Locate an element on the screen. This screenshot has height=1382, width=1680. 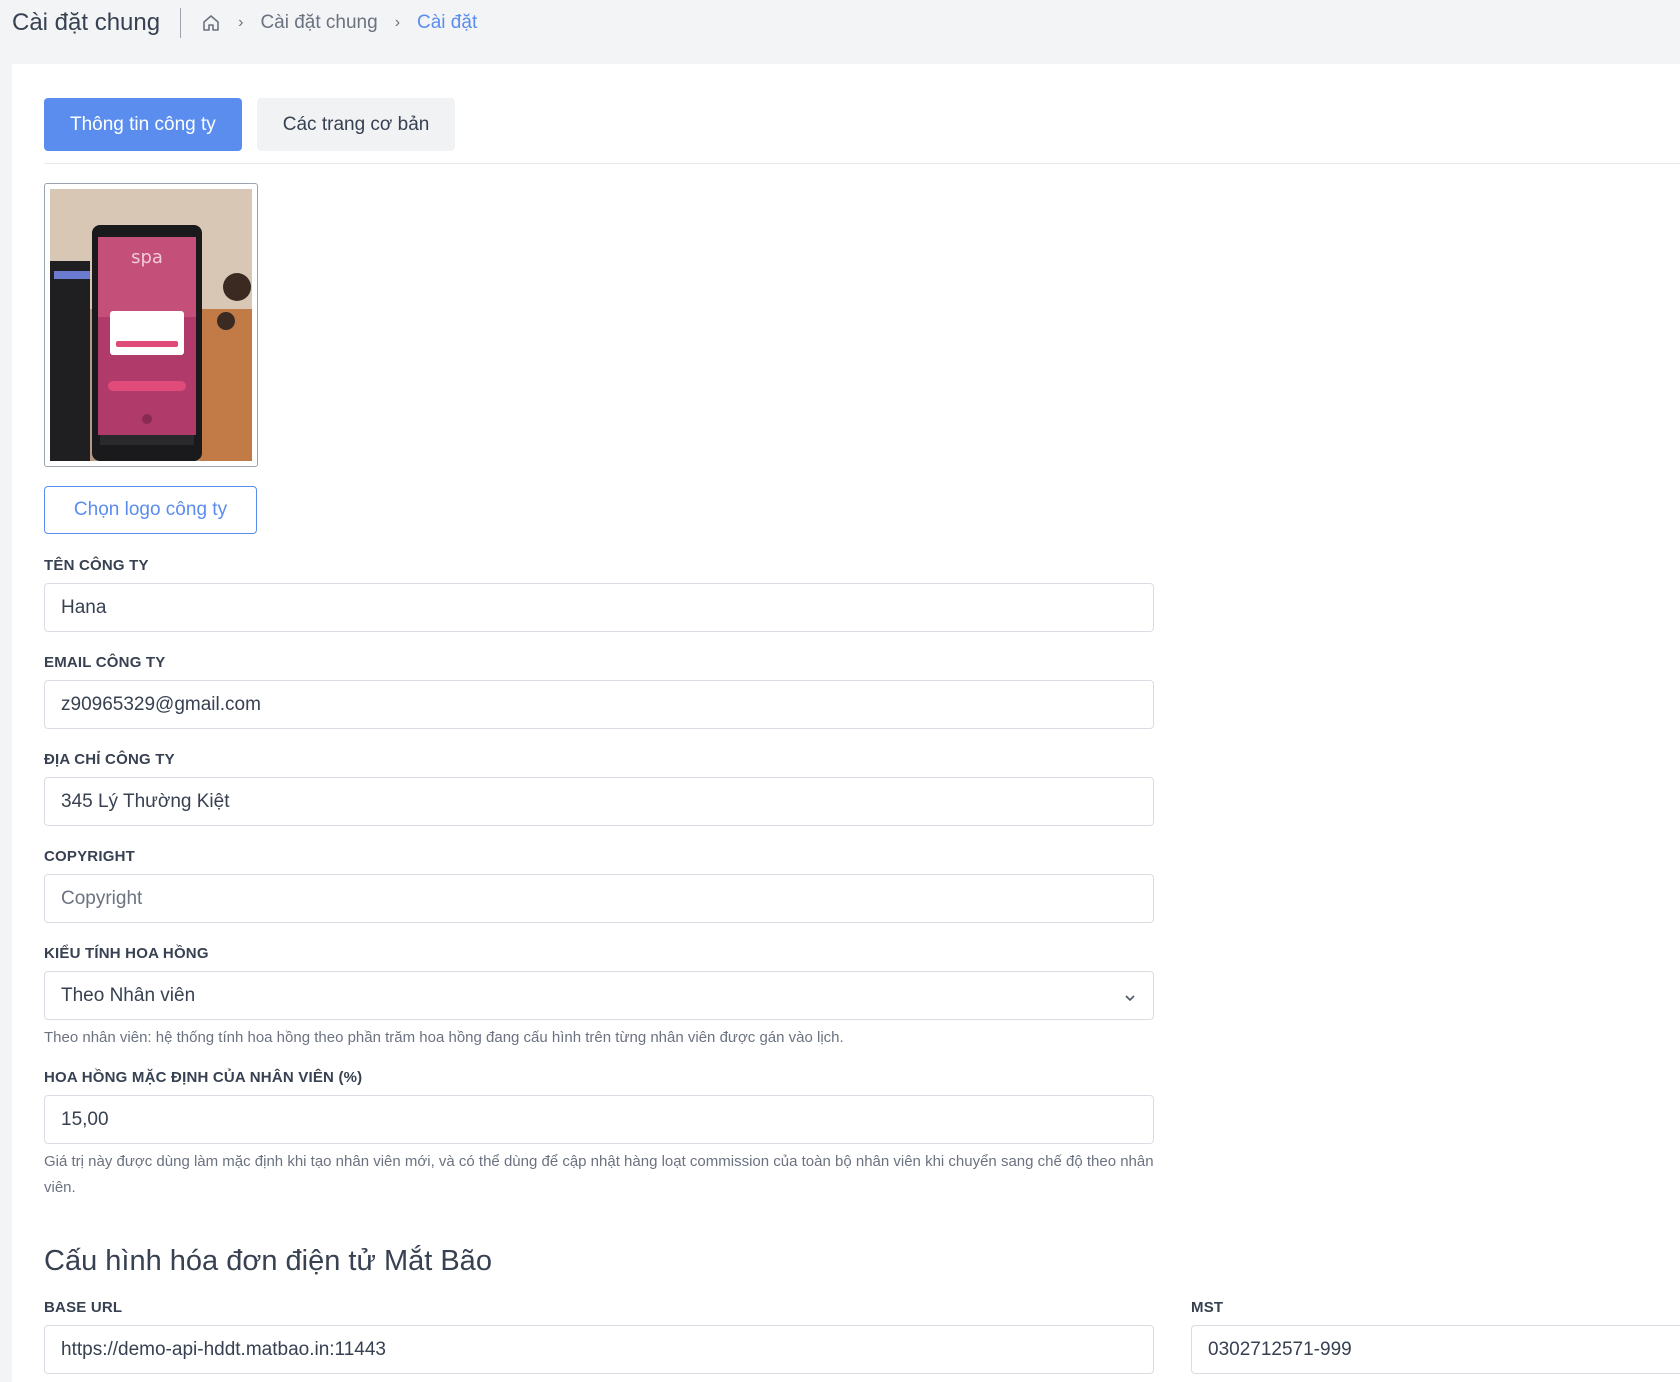
title-separator is located at coordinates (181, 23).